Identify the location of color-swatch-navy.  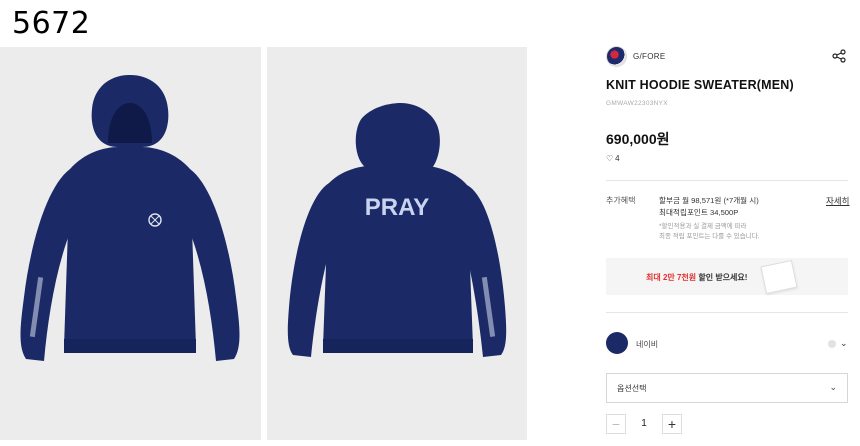
(617, 343).